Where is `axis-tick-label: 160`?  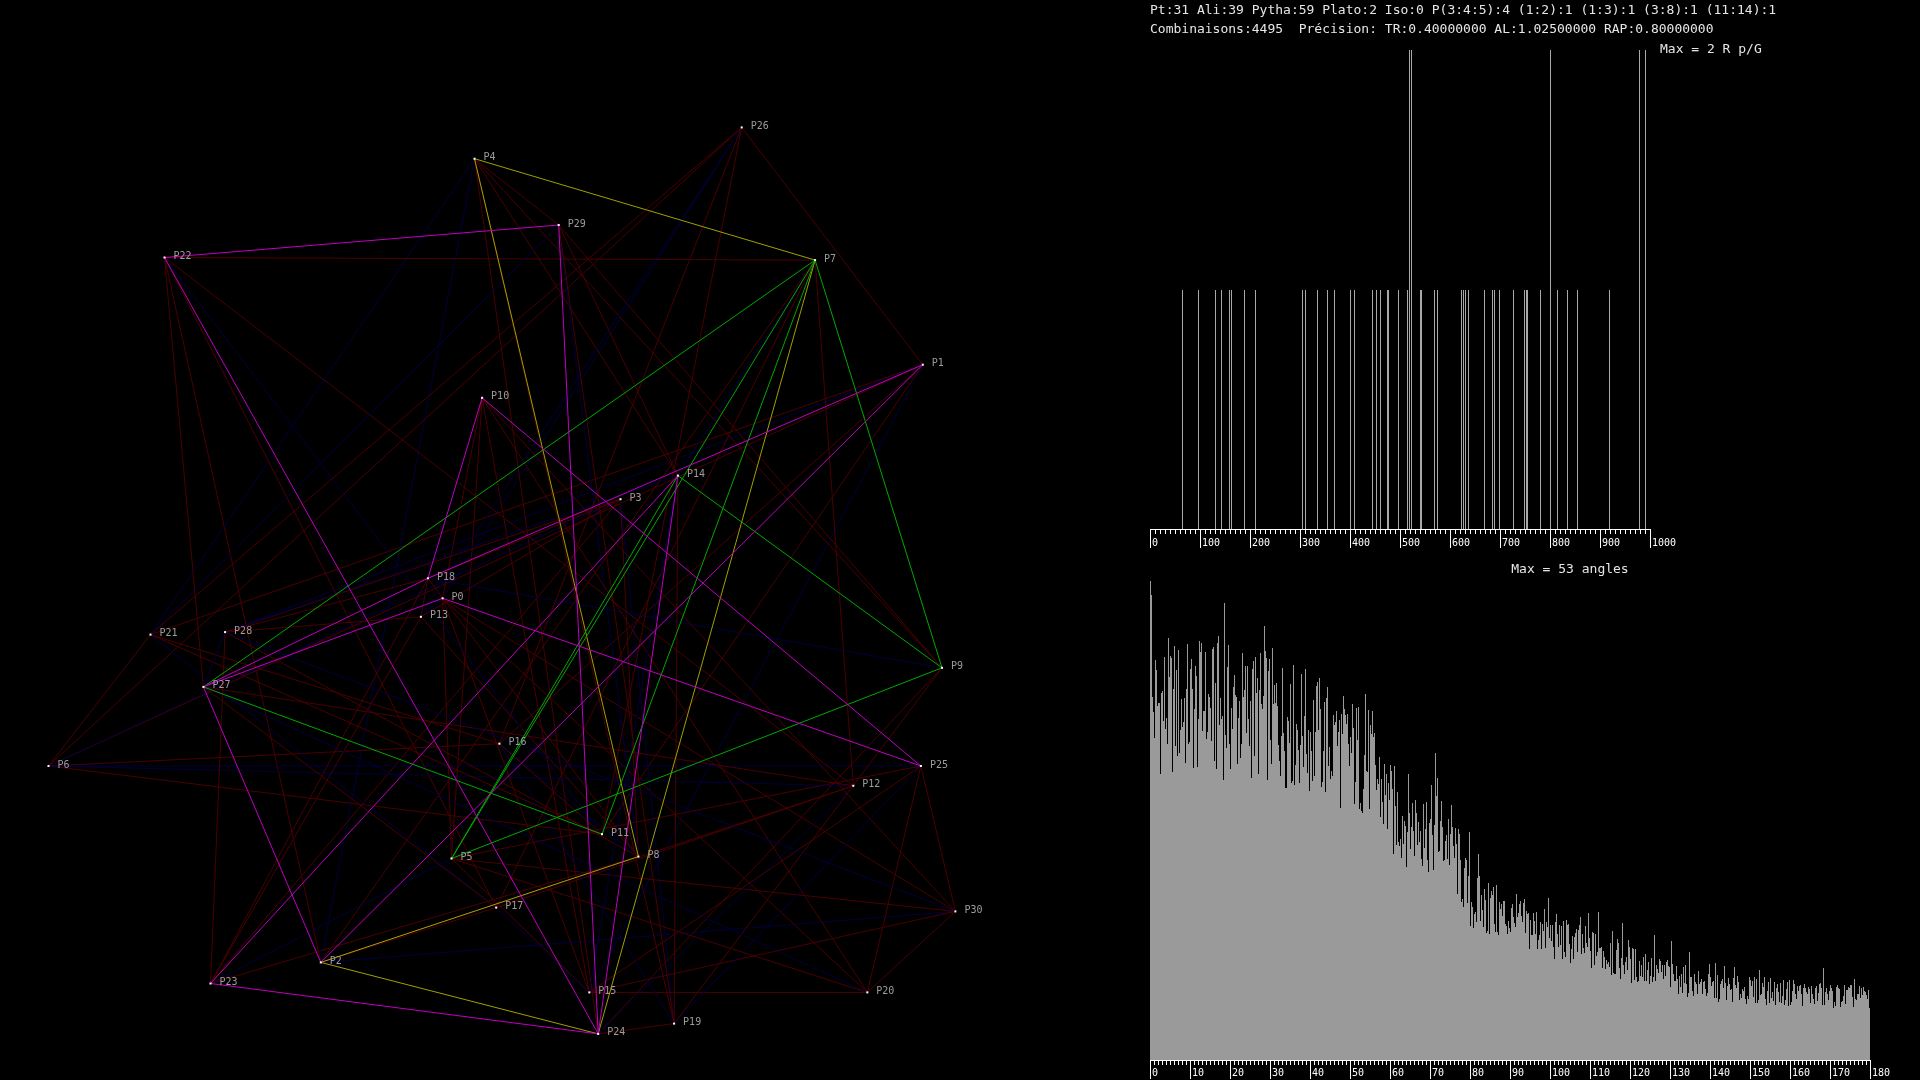
axis-tick-label: 160 is located at coordinates (1801, 1072).